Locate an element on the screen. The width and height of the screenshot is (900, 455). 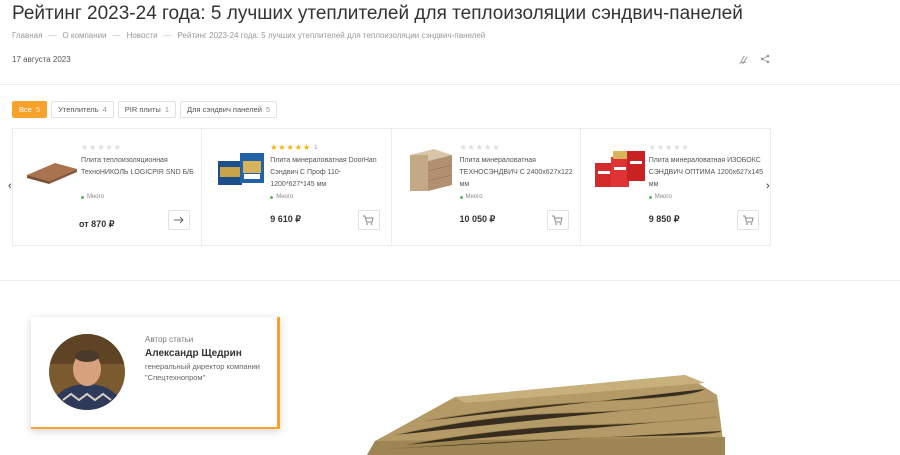
print-icon is located at coordinates (743, 59).